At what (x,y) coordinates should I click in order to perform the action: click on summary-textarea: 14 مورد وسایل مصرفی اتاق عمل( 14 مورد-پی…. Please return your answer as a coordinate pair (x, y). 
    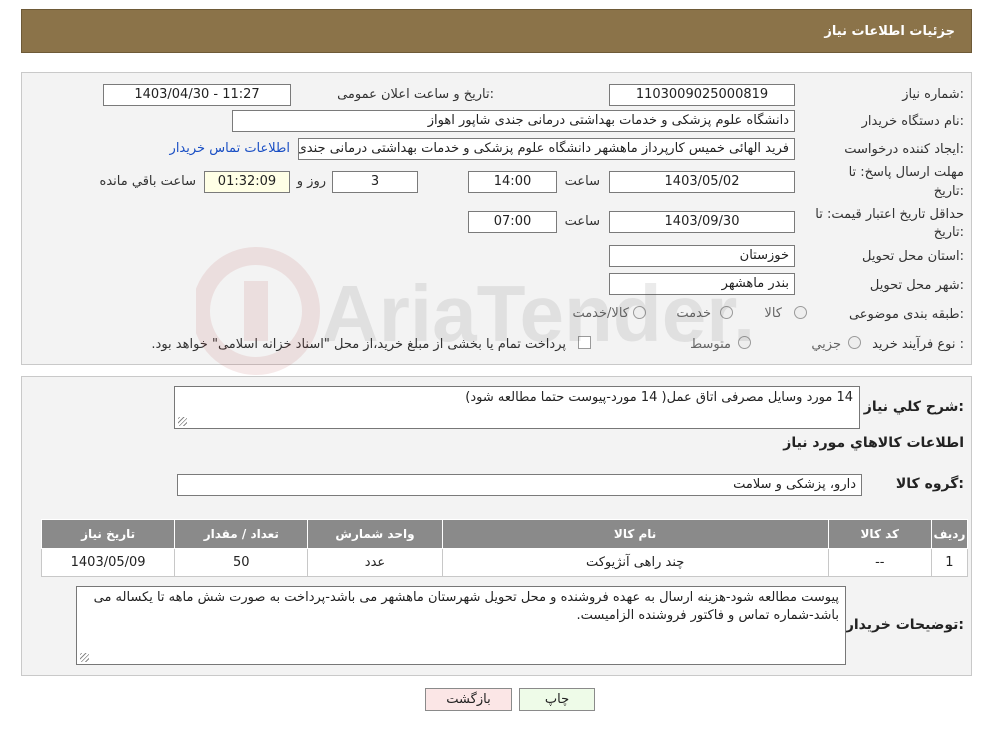
    Looking at the image, I should click on (517, 407).